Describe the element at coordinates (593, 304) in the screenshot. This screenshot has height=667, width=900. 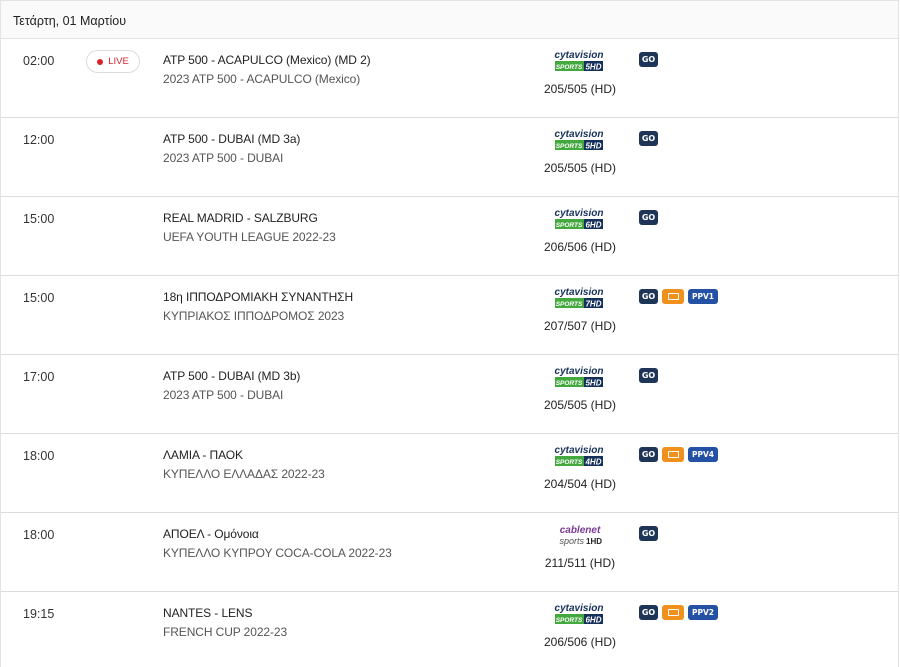
I see `channel-logo-number: 7HD` at that location.